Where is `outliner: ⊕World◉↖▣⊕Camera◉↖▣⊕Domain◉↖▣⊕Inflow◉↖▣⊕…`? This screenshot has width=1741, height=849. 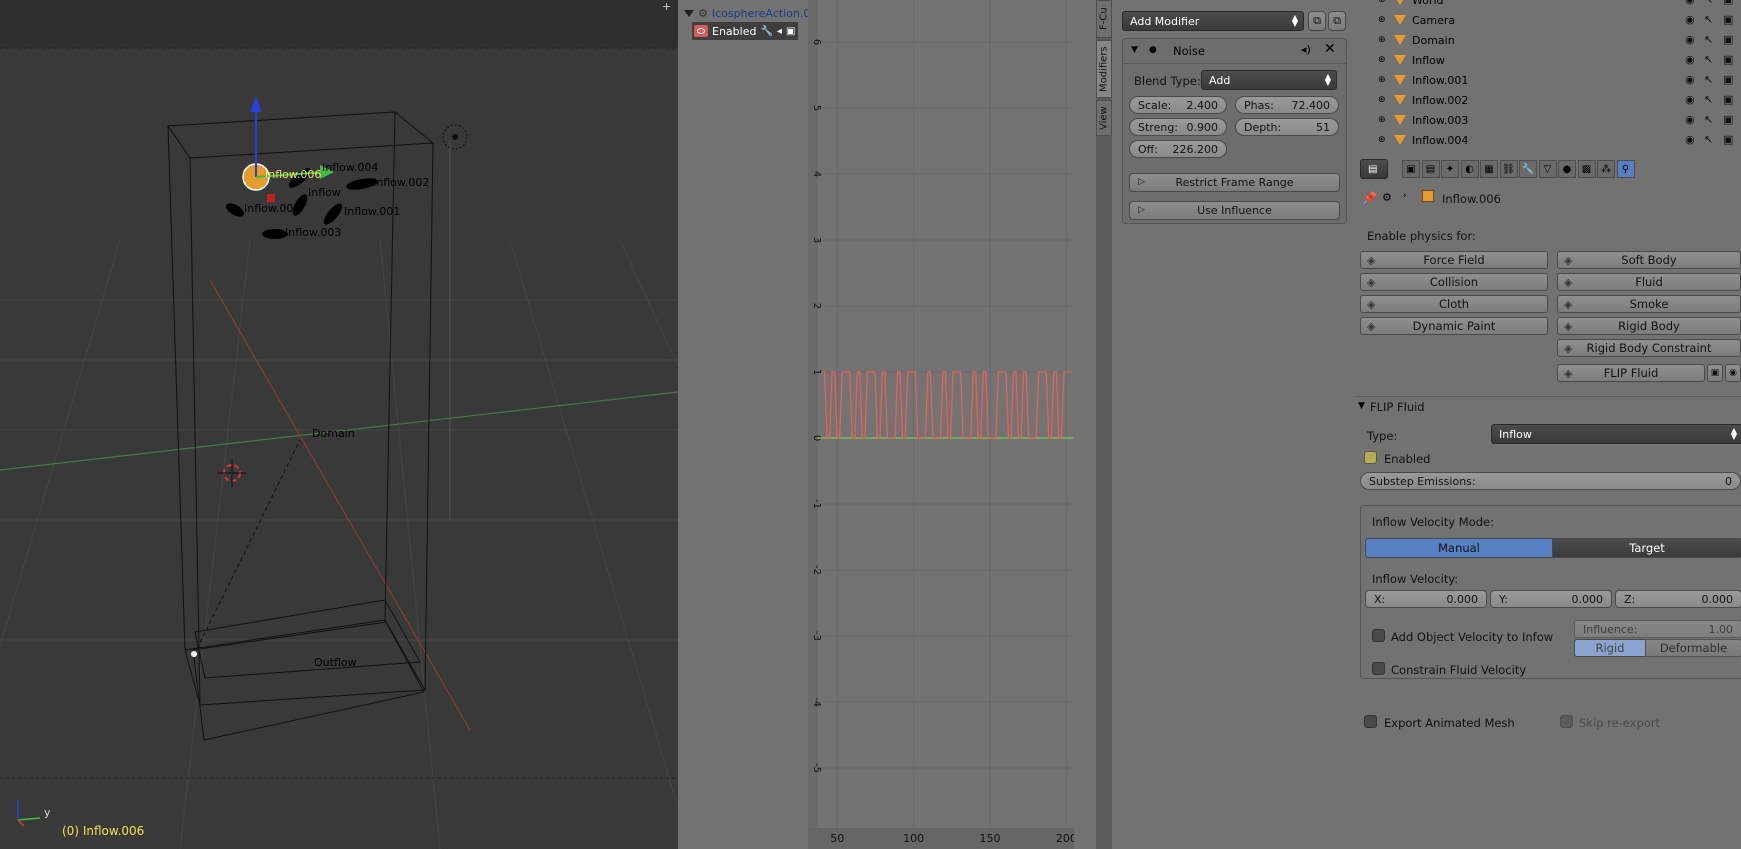
outliner: ⊕World◉↖▣⊕Camera◉↖▣⊕Domain◉↖▣⊕Inflow◉↖▣⊕… is located at coordinates (1545, 78).